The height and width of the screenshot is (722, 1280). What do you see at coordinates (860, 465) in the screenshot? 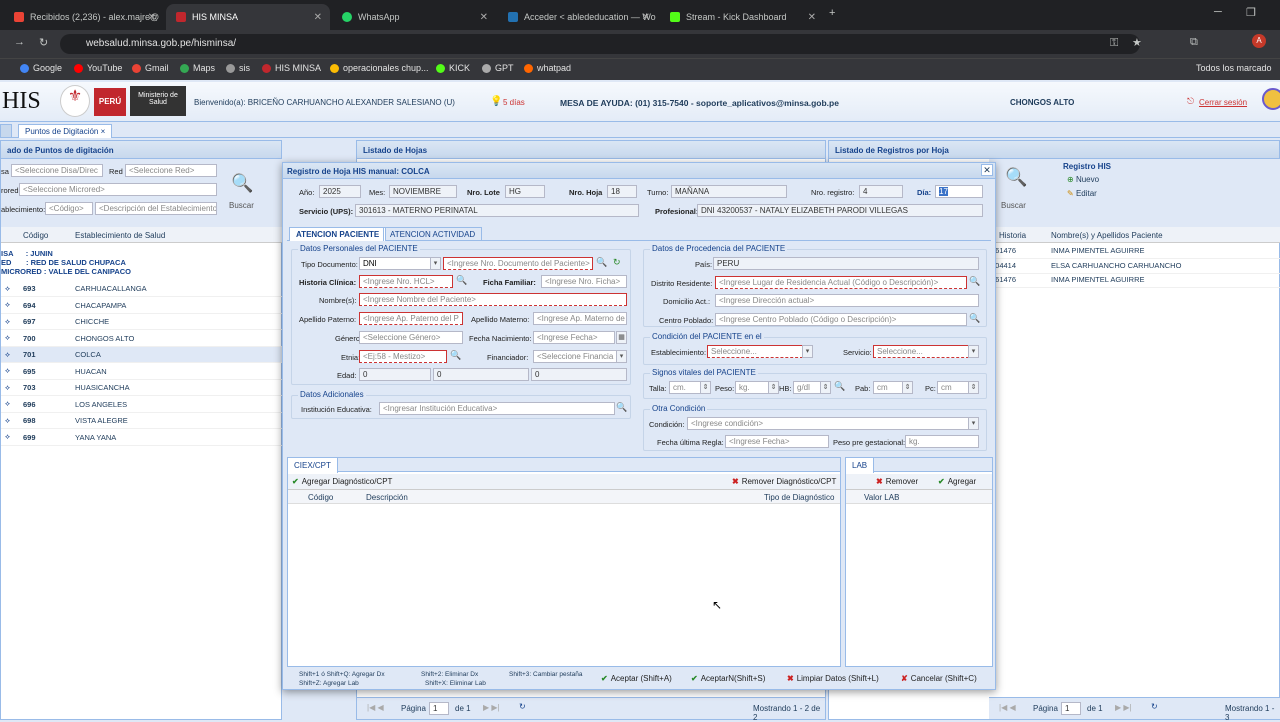
I see `tab-lab: LAB` at bounding box center [860, 465].